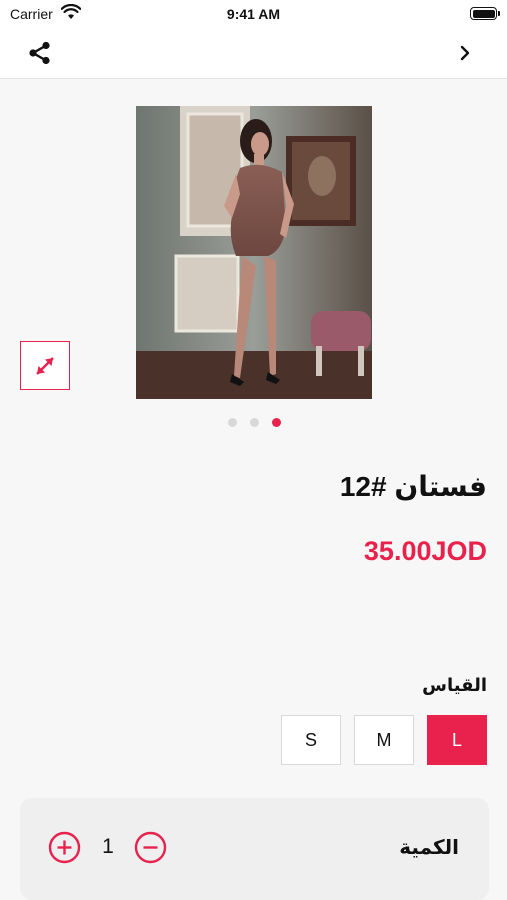 This screenshot has width=507, height=900. Describe the element at coordinates (454, 685) in the screenshot. I see `size-label: القياس` at that location.